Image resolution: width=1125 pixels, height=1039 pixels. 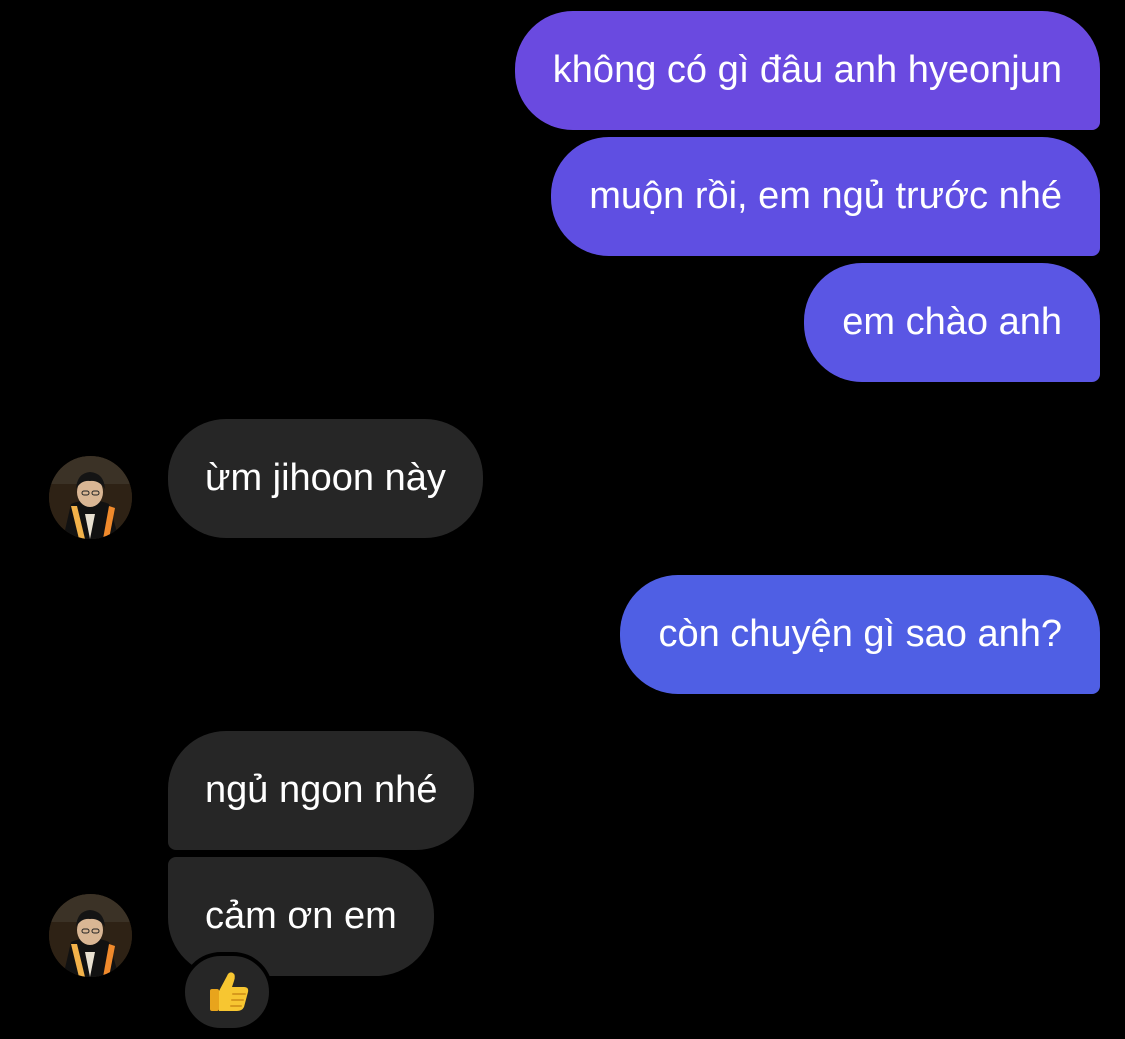 I want to click on outgoing-message-bubble: em chào anh, so click(x=952, y=322).